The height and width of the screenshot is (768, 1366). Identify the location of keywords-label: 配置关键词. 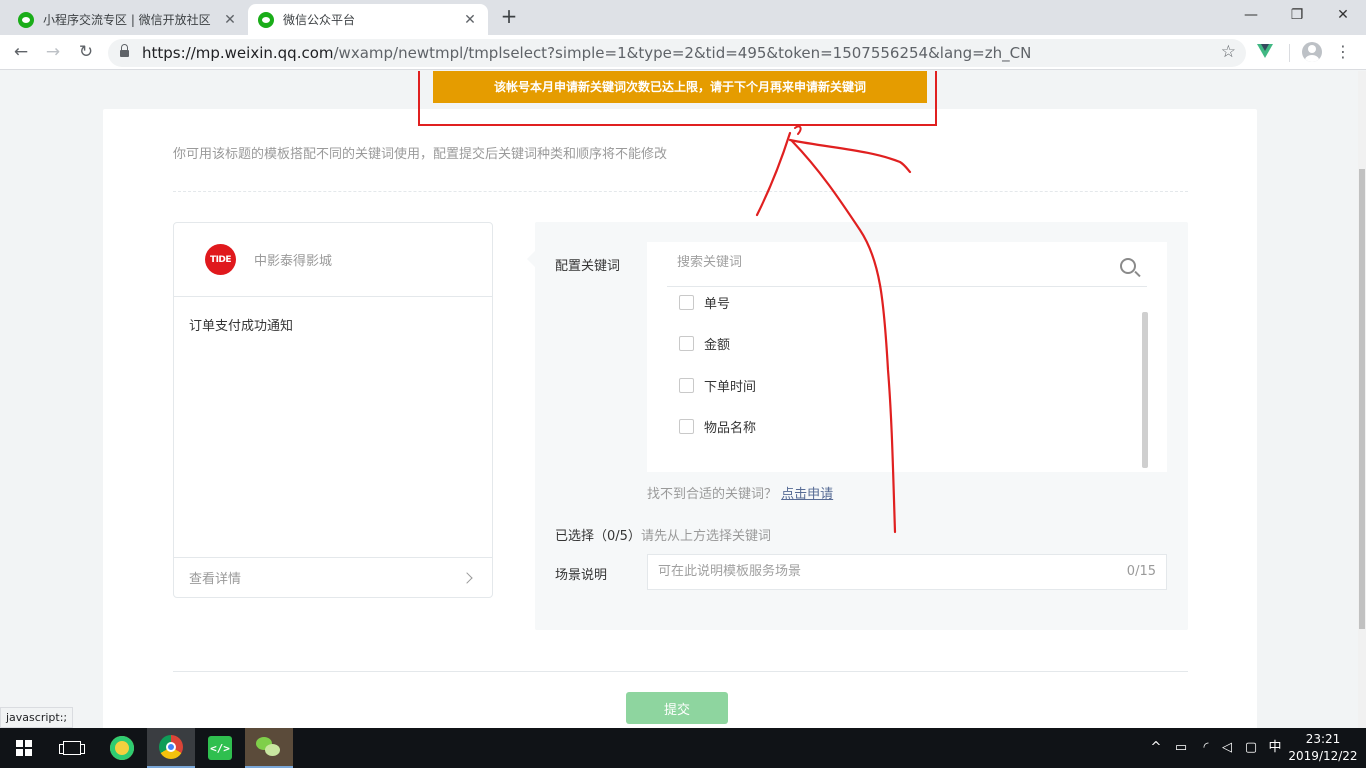
(588, 266).